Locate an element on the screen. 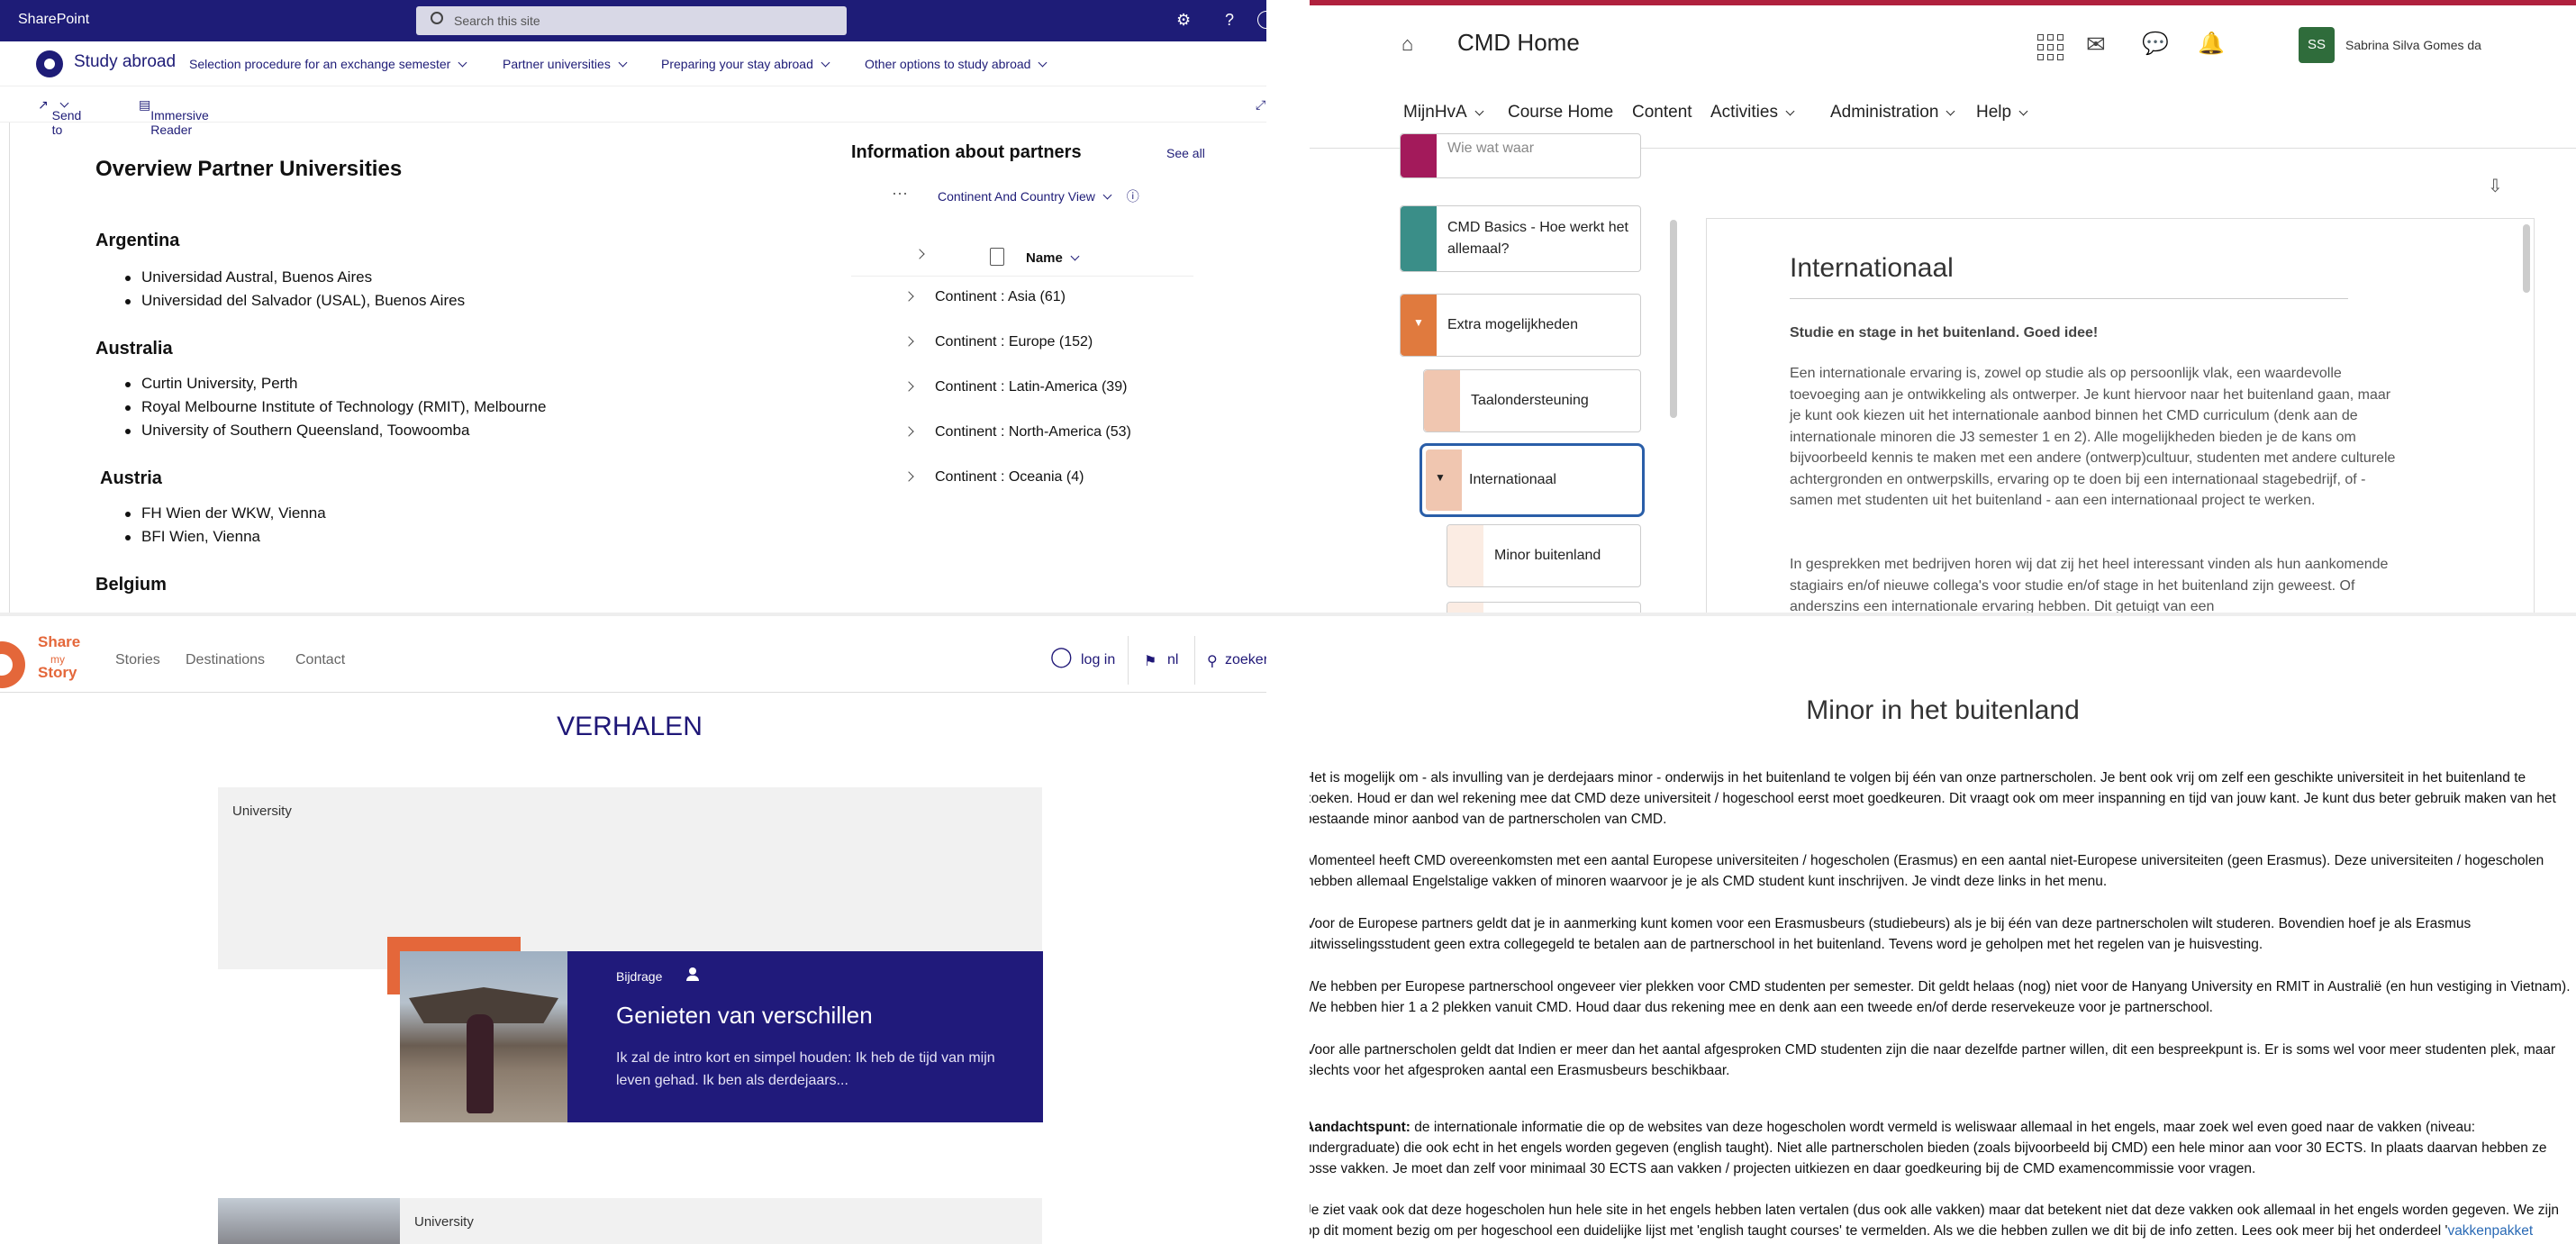  group-label: Continent : Latin-America (39) is located at coordinates (1031, 387).